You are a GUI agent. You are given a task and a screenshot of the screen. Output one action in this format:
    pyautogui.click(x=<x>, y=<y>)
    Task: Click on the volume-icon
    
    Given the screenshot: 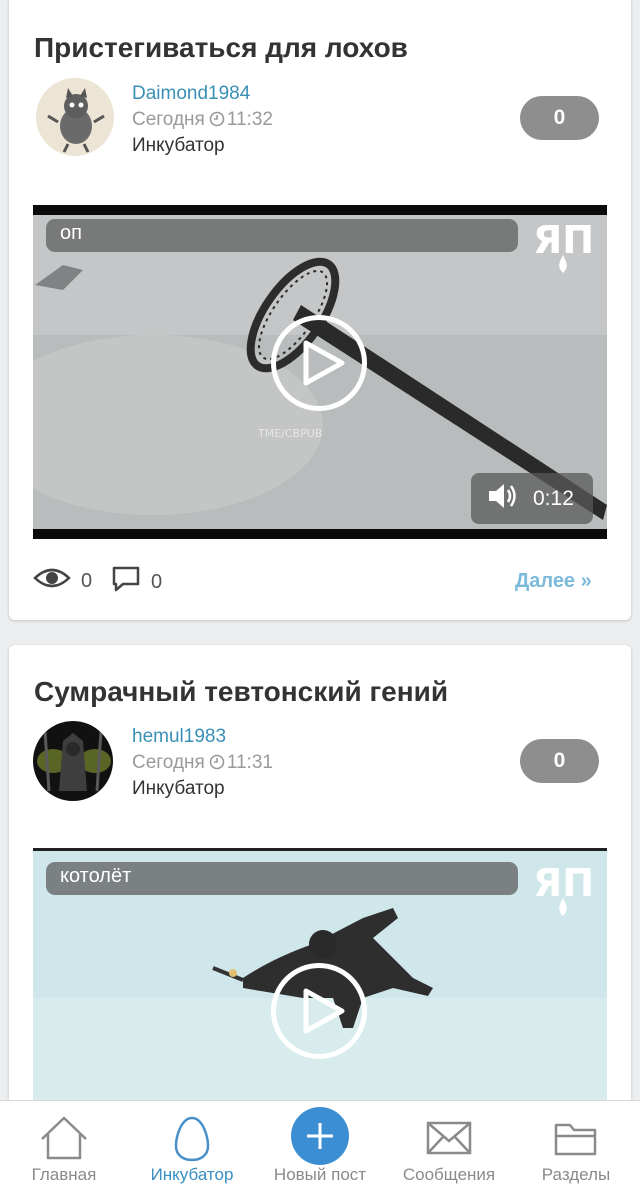 What is the action you would take?
    pyautogui.click(x=503, y=499)
    